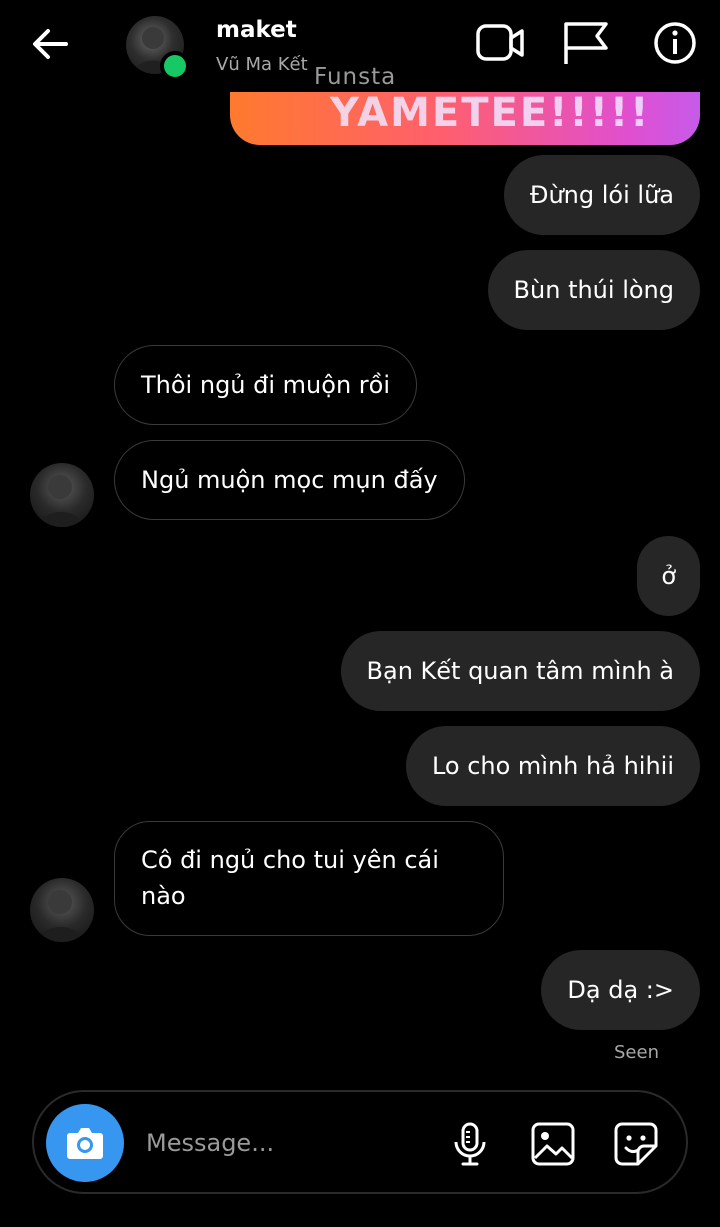  What do you see at coordinates (601, 195) in the screenshot?
I see `message-bubble-outgoing: Đừng lói lữa` at bounding box center [601, 195].